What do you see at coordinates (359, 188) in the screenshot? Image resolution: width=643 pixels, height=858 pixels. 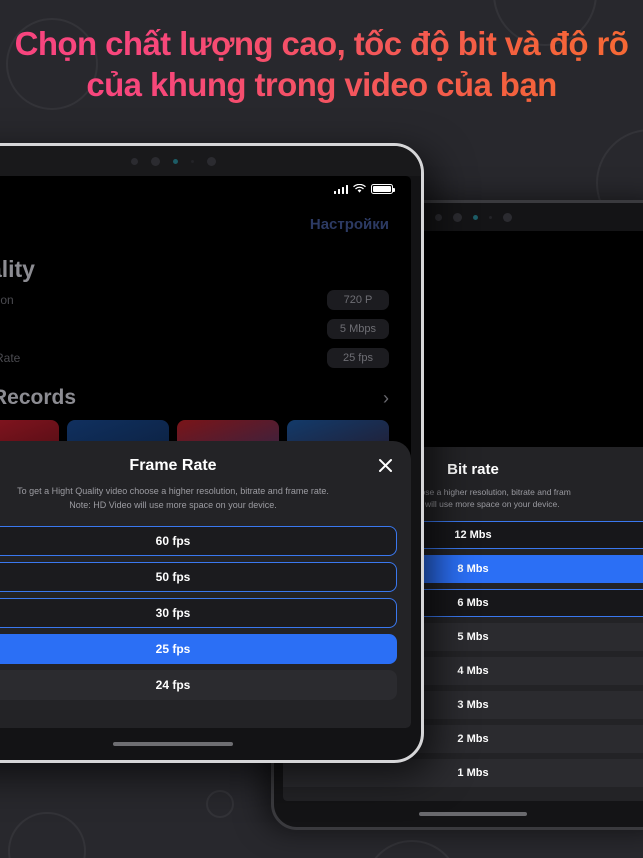 I see `wifi-icon` at bounding box center [359, 188].